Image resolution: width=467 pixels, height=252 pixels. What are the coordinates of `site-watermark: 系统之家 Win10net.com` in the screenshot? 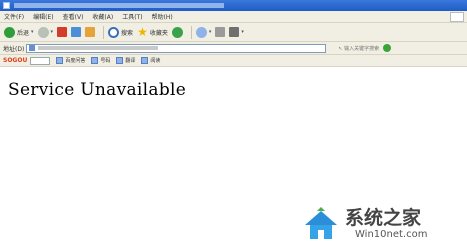 It's located at (381, 224).